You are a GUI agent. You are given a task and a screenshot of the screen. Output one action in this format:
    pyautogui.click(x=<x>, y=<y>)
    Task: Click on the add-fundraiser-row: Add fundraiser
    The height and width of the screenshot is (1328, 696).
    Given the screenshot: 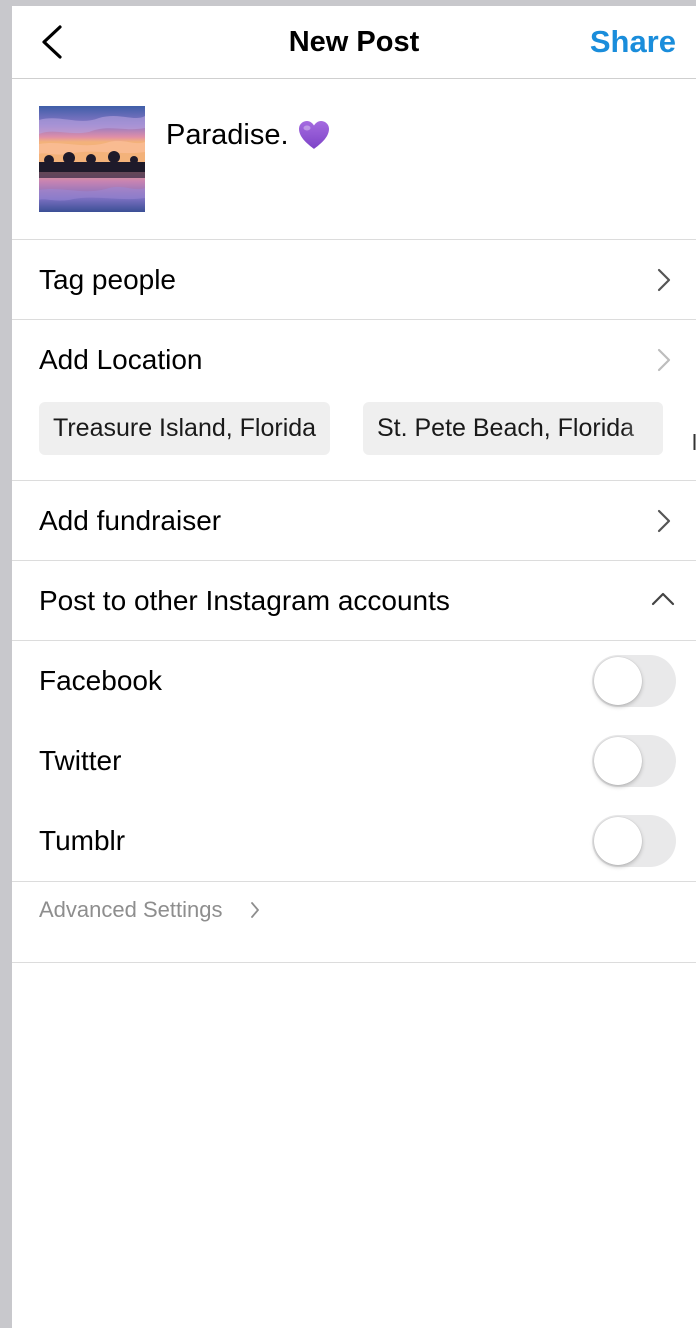 What is the action you would take?
    pyautogui.click(x=354, y=521)
    